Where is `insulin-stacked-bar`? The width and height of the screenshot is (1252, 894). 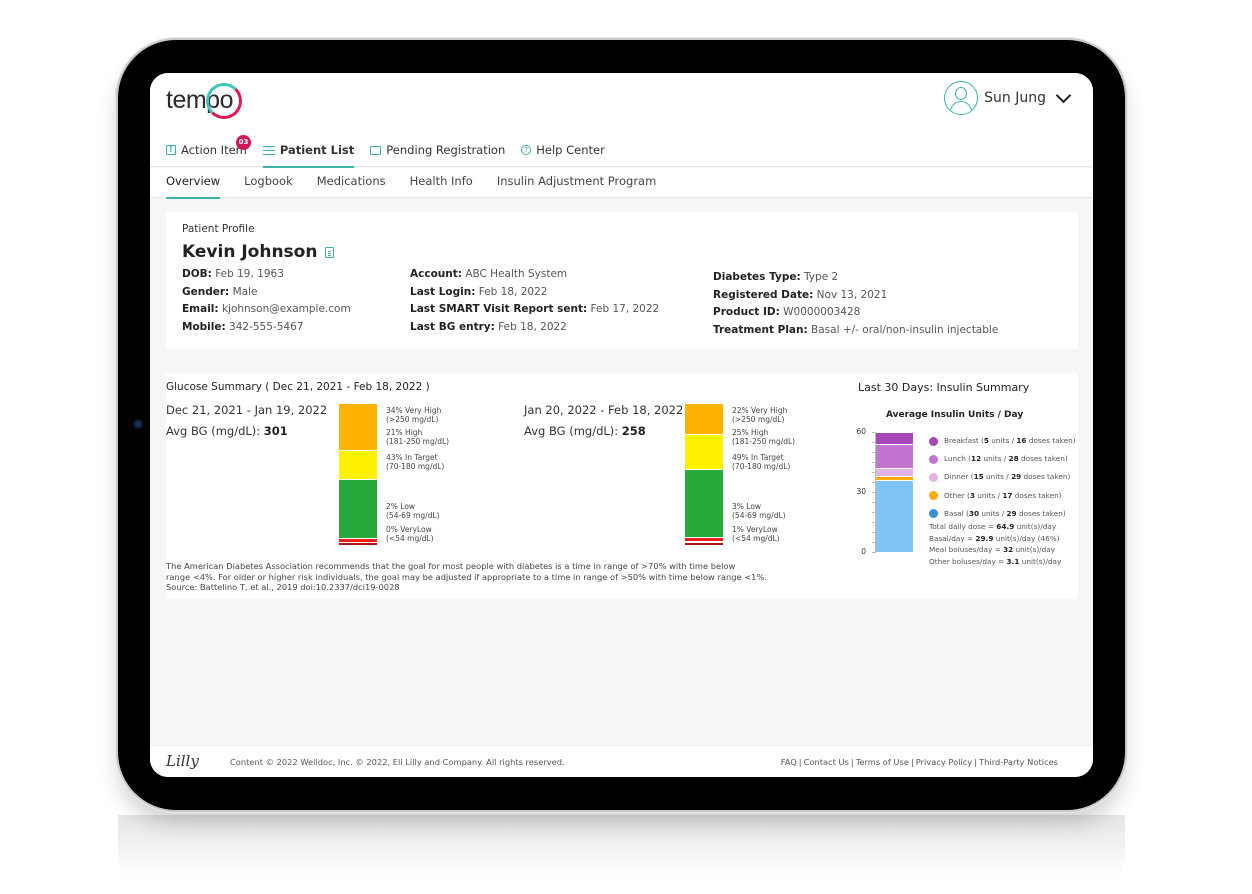
insulin-stacked-bar is located at coordinates (894, 492).